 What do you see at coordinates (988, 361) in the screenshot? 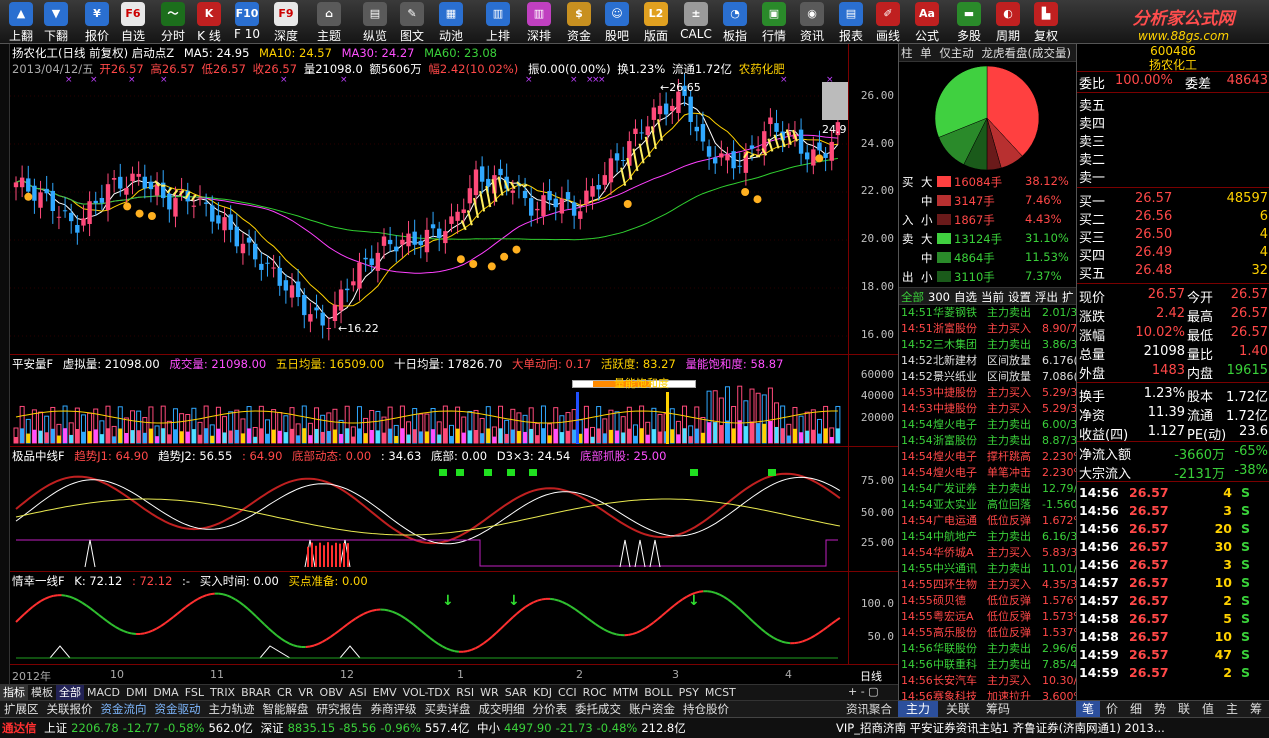
I see `alert-row: 14:52 北新建材 区间放量 6.176(` at bounding box center [988, 361].